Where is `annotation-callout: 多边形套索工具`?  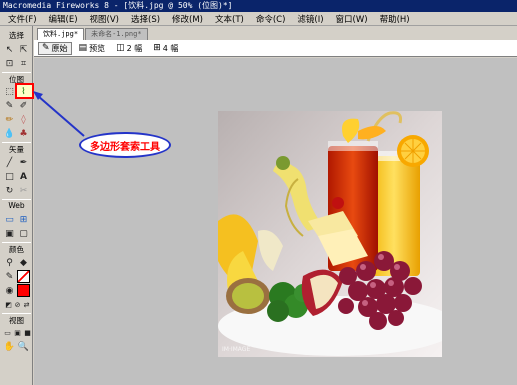
annotation-callout: 多边形套索工具 is located at coordinates (125, 145).